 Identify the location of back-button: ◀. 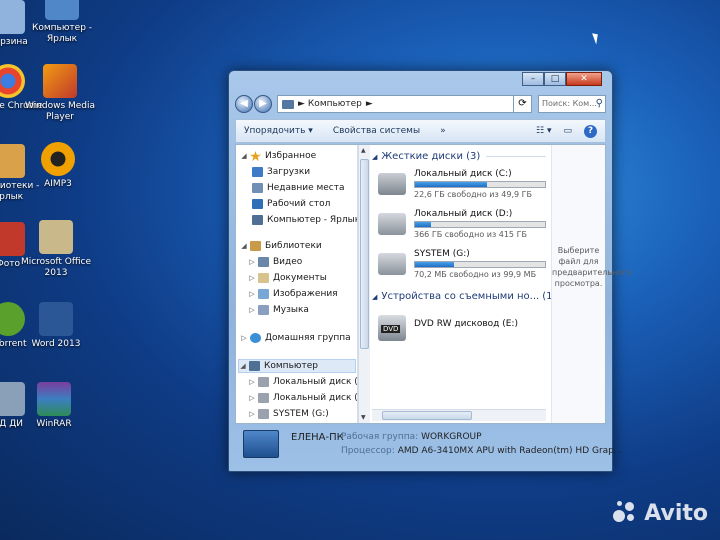
(244, 104).